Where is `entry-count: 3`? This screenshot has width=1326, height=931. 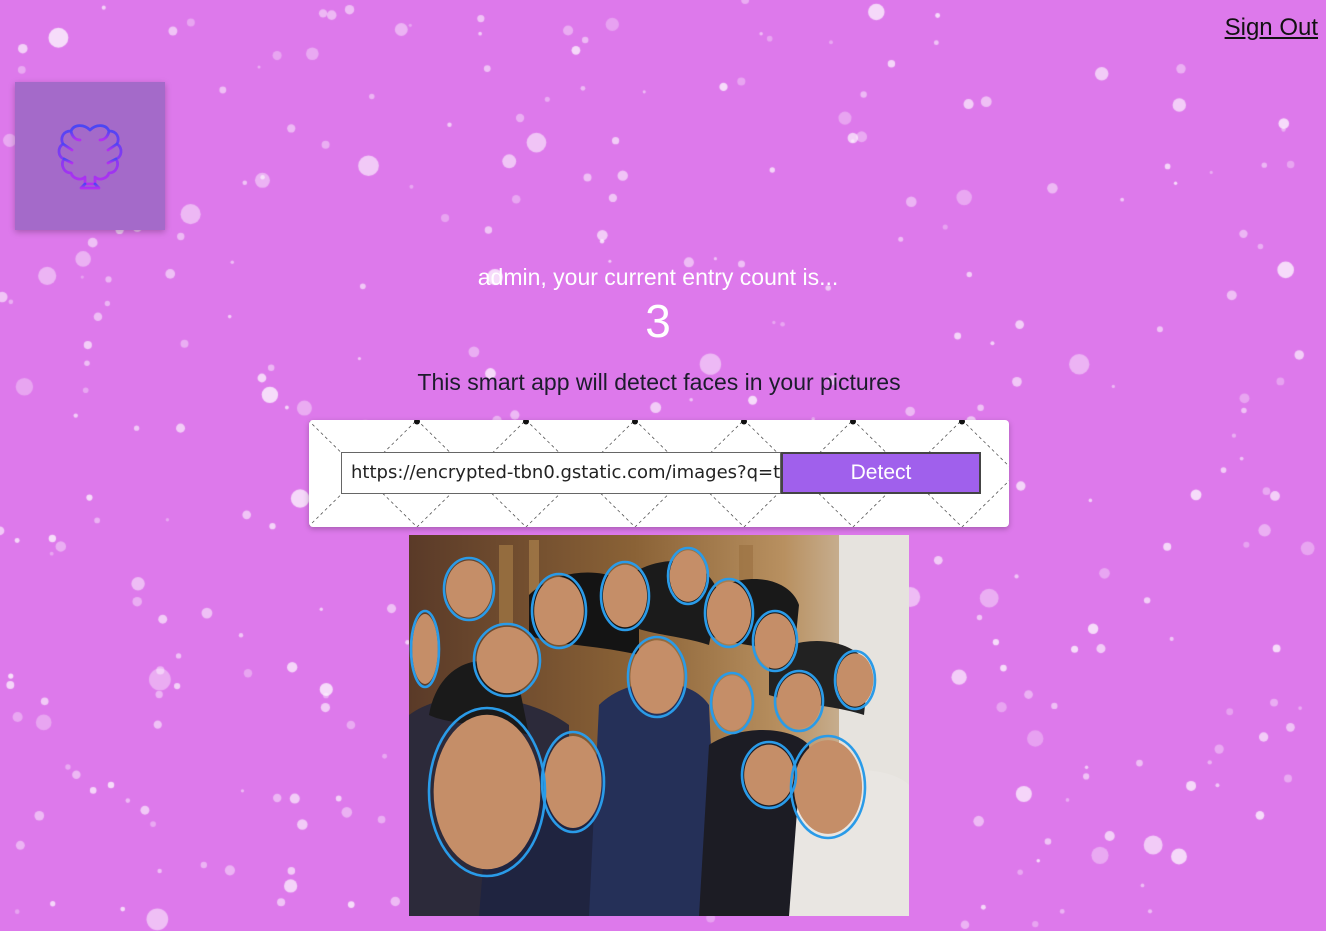 entry-count: 3 is located at coordinates (658, 321).